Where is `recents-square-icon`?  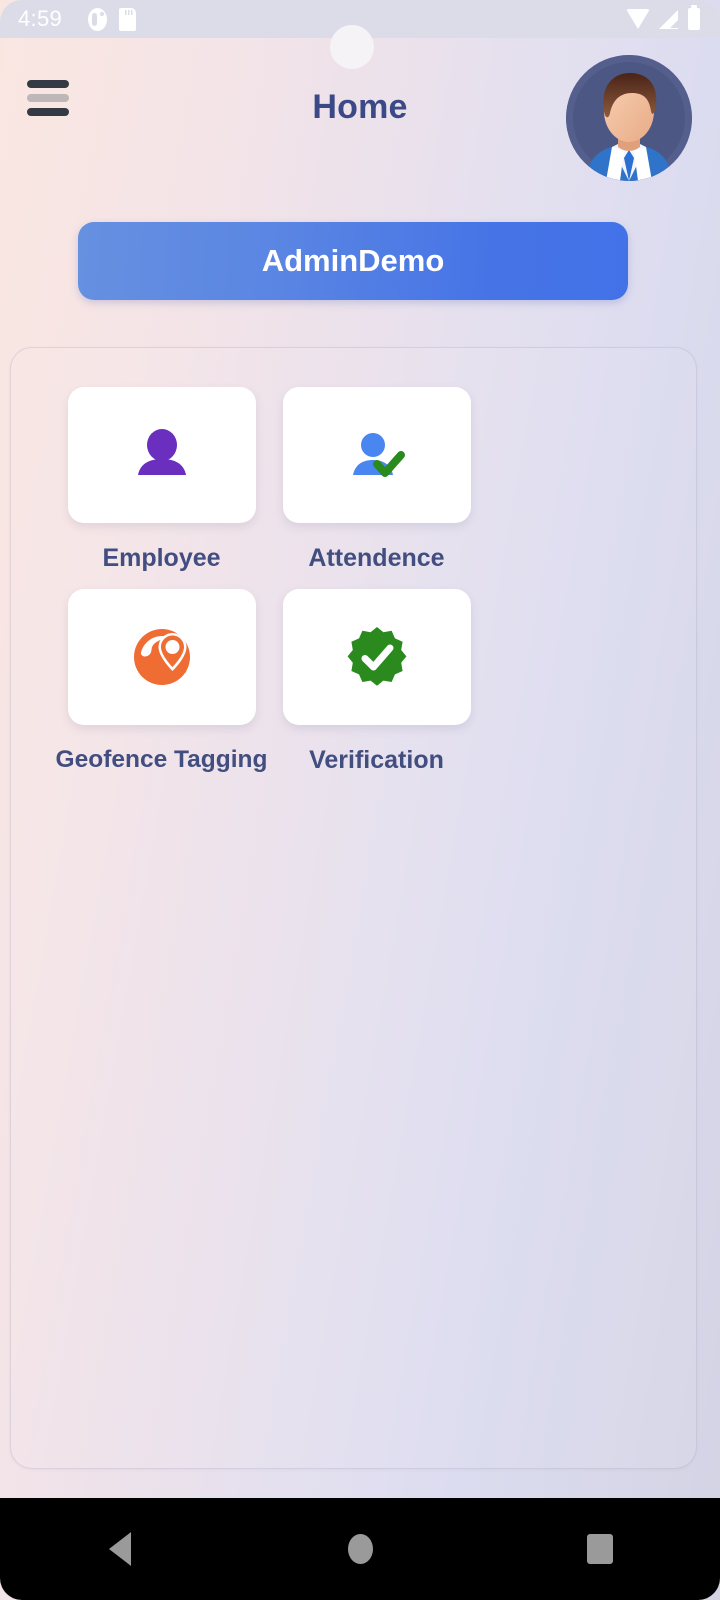 recents-square-icon is located at coordinates (600, 1549).